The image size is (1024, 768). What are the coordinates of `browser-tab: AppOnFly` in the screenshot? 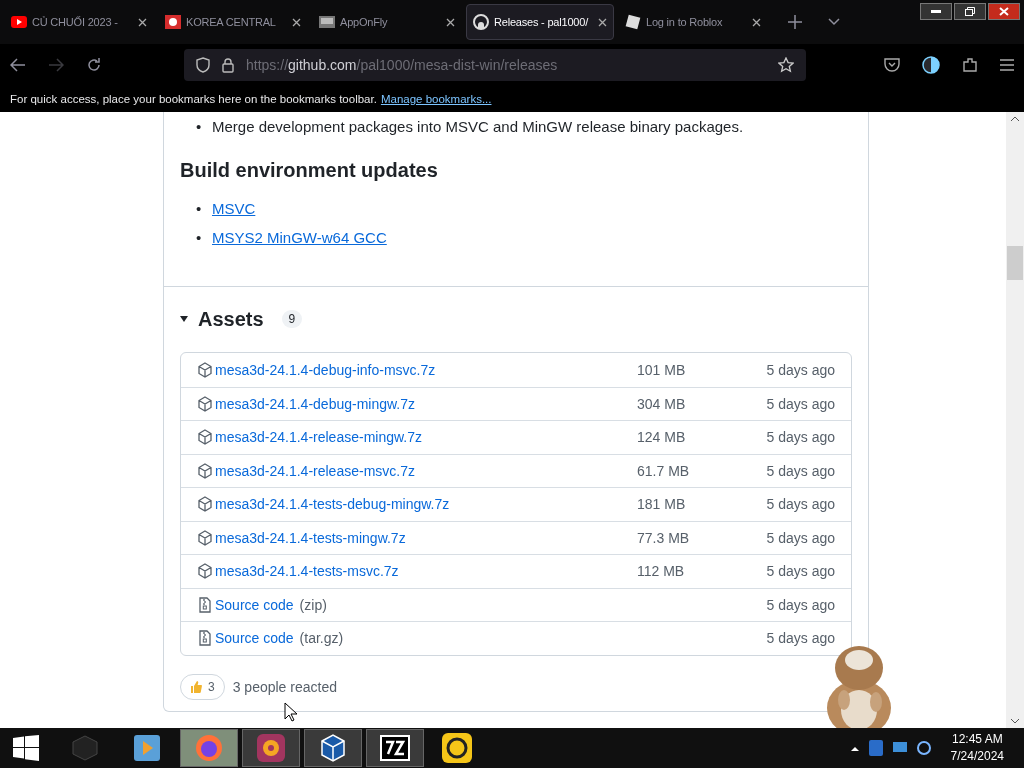 It's located at (387, 22).